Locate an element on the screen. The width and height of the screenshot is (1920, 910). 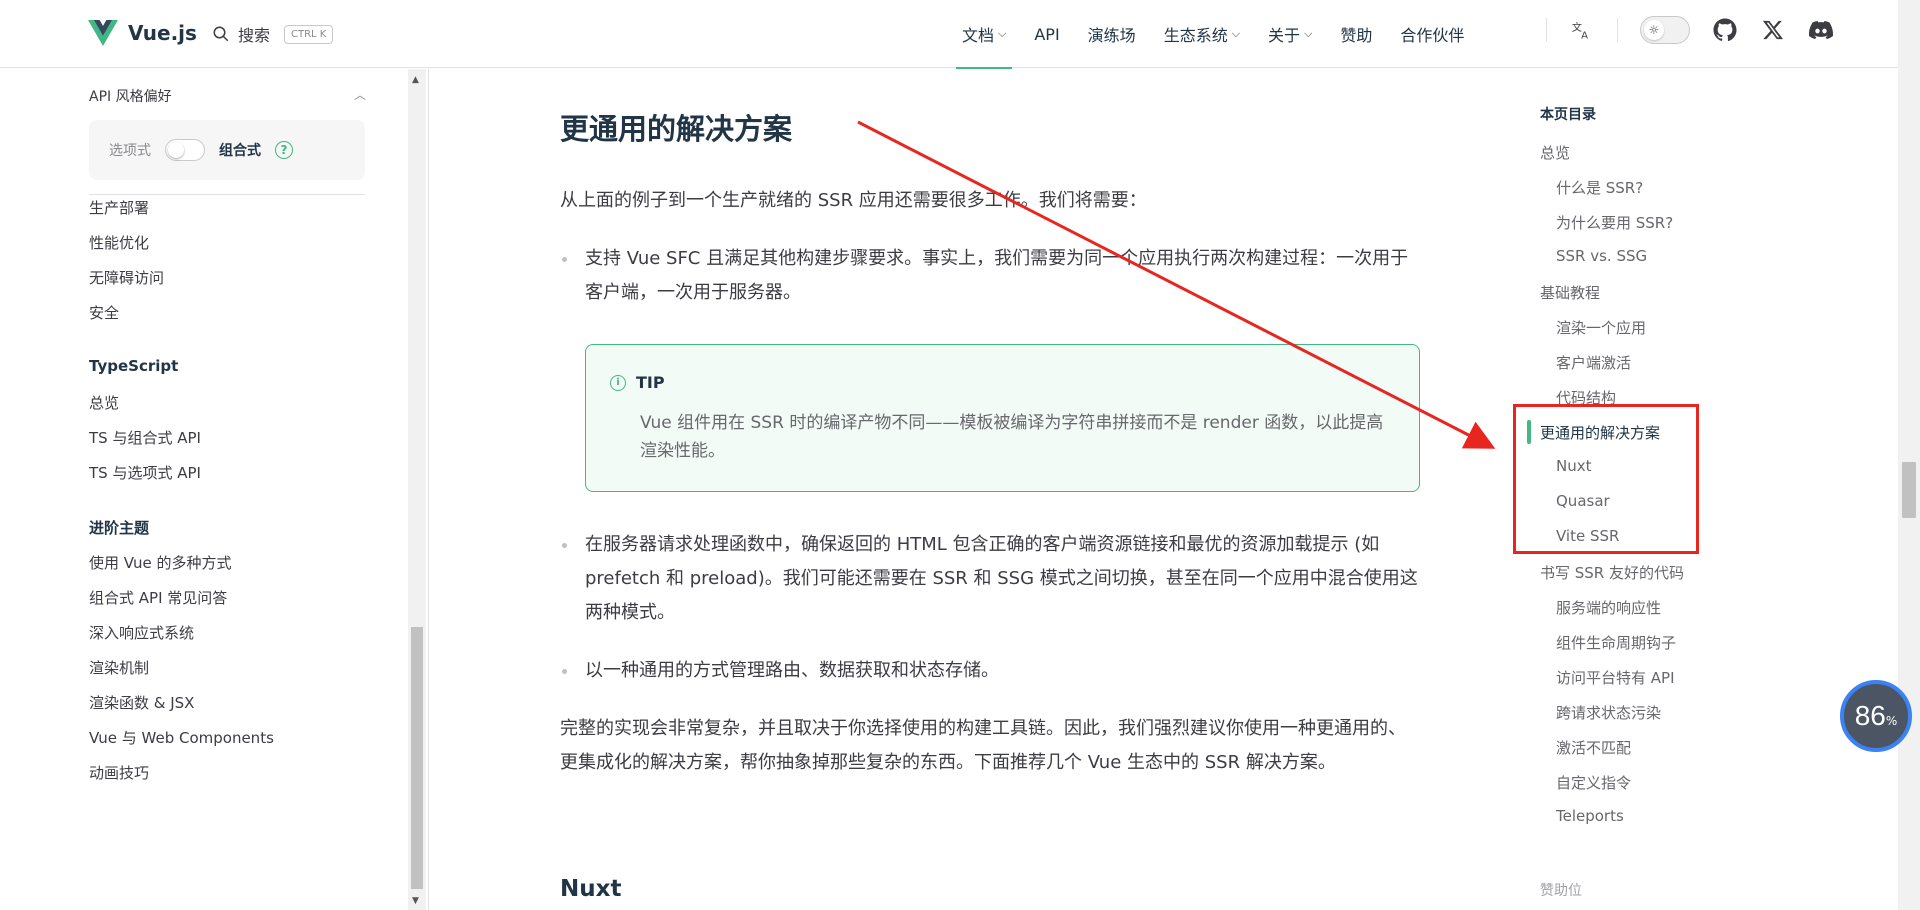
nav-about-label: 关于 is located at coordinates (1284, 35).